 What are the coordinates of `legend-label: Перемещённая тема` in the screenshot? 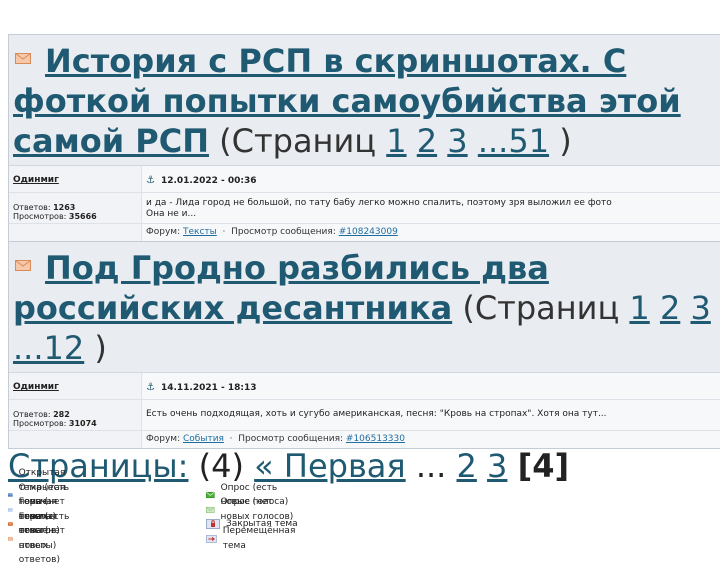 It's located at (259, 538).